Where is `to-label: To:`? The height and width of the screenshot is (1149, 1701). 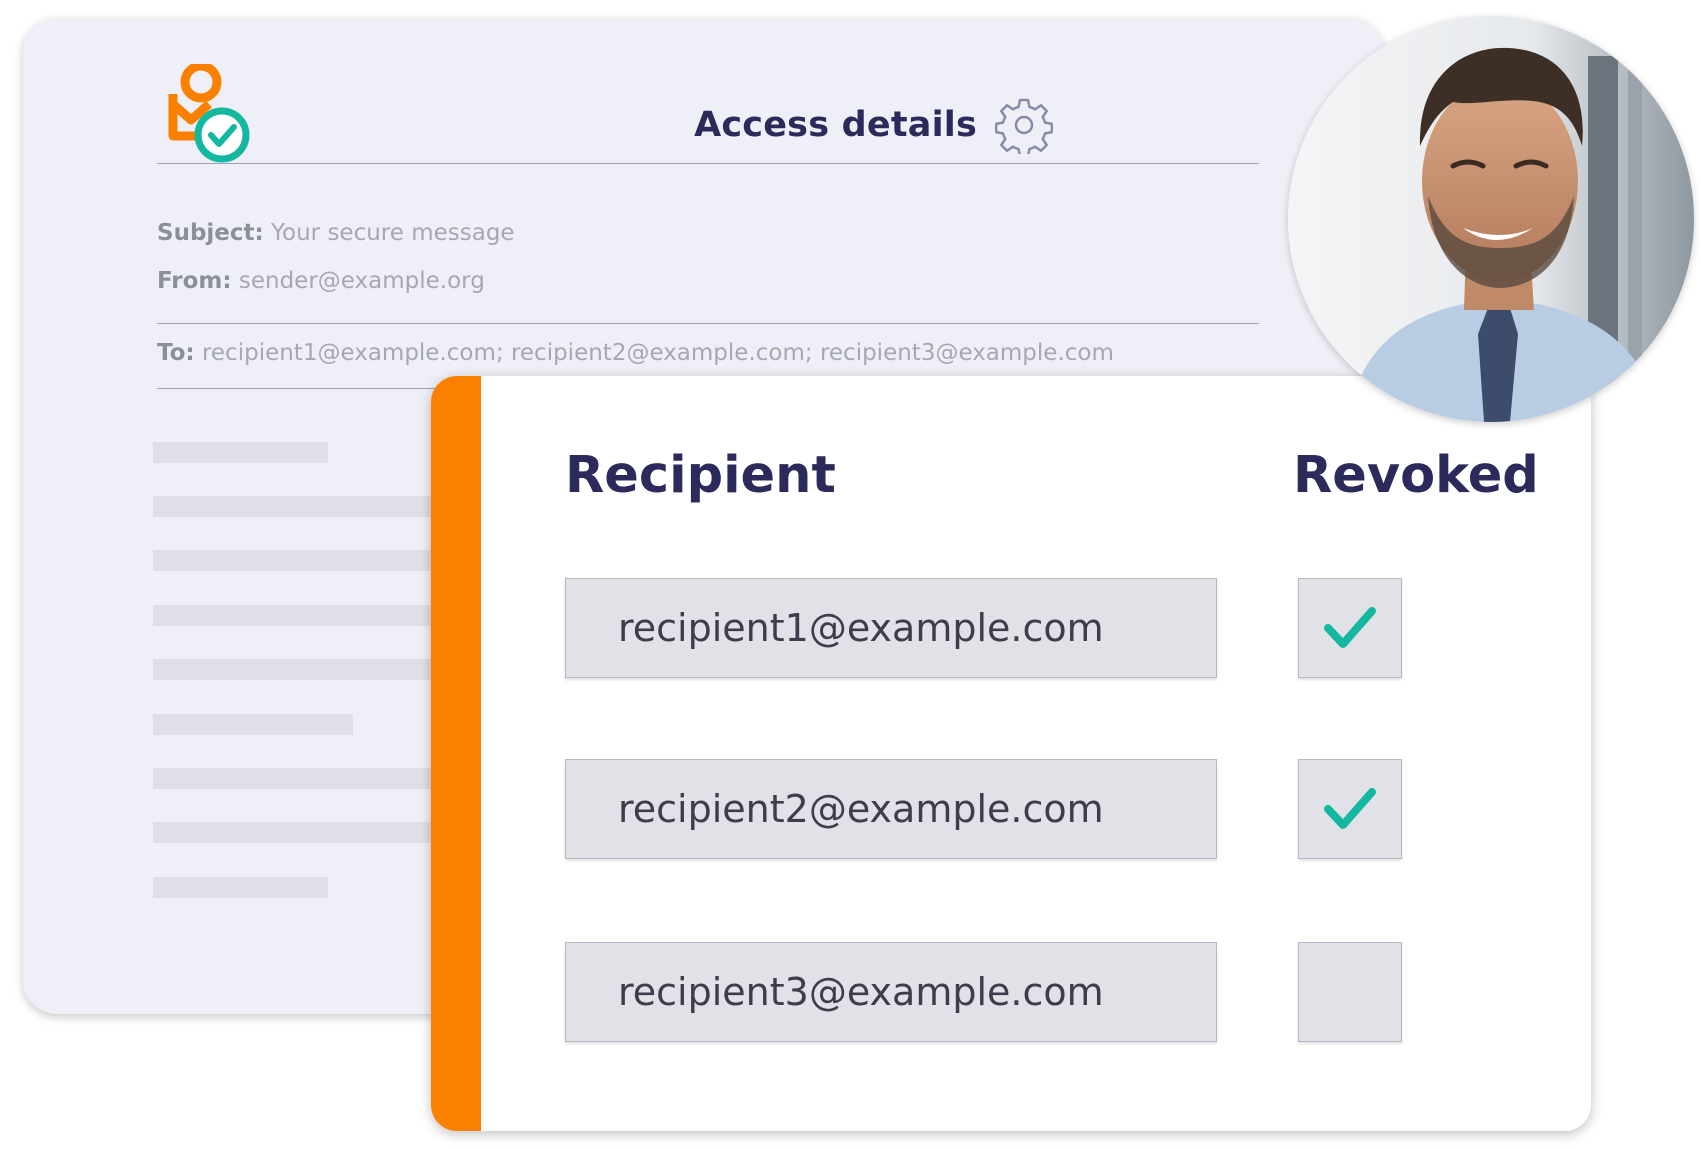
to-label: To: is located at coordinates (176, 353).